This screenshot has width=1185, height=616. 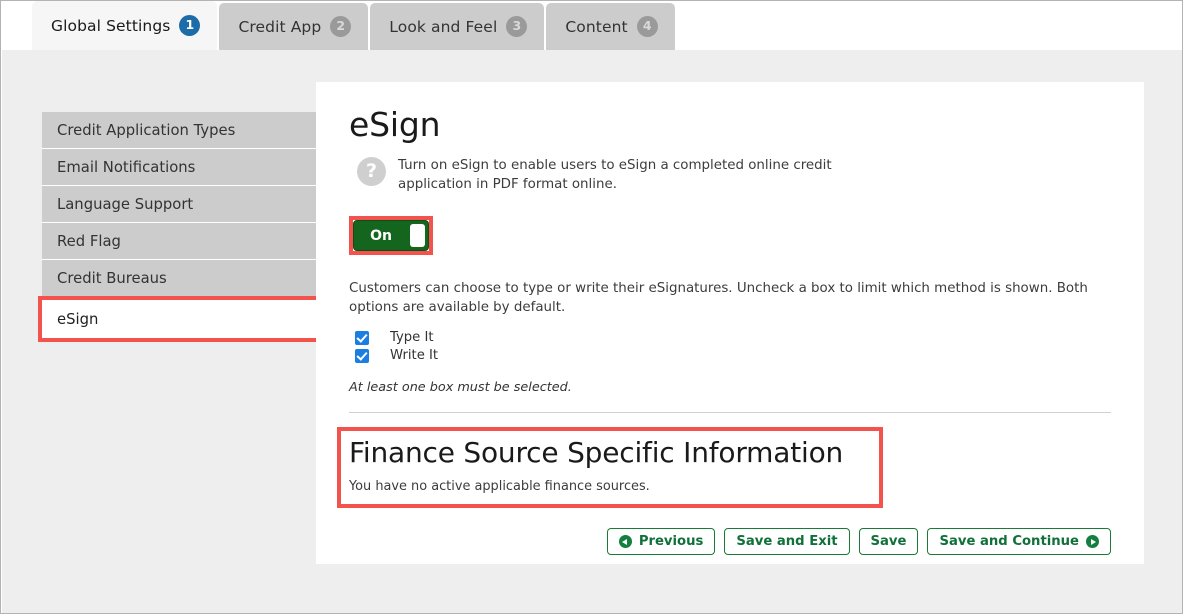 What do you see at coordinates (362, 337) in the screenshot?
I see `checkbox-type-it` at bounding box center [362, 337].